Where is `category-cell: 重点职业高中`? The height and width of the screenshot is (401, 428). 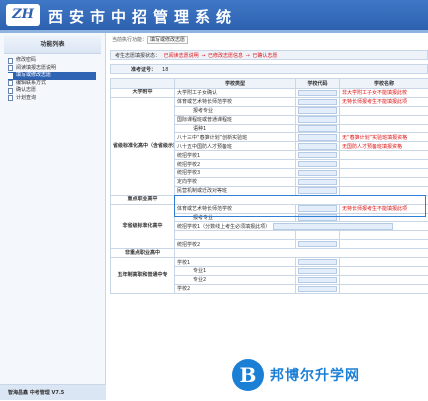 category-cell: 重点职业高中 is located at coordinates (143, 199).